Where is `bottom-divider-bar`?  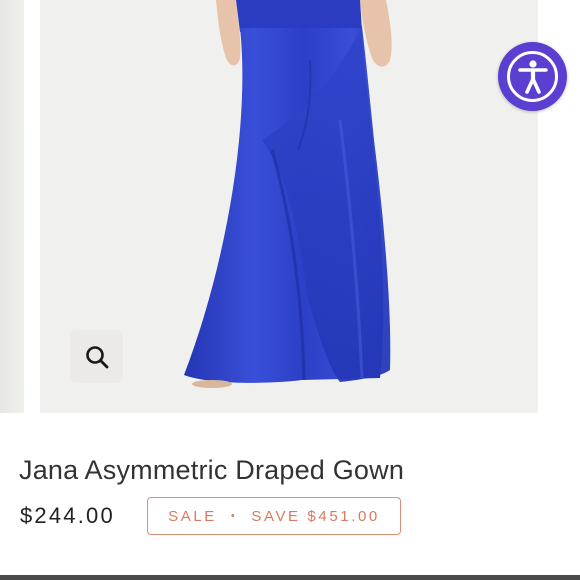 bottom-divider-bar is located at coordinates (290, 577).